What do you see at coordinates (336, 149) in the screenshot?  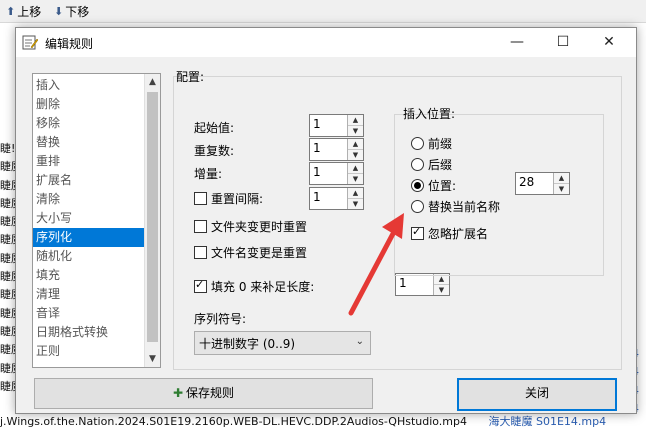 I see `repeat-spinner: 1 ▲ ▼` at bounding box center [336, 149].